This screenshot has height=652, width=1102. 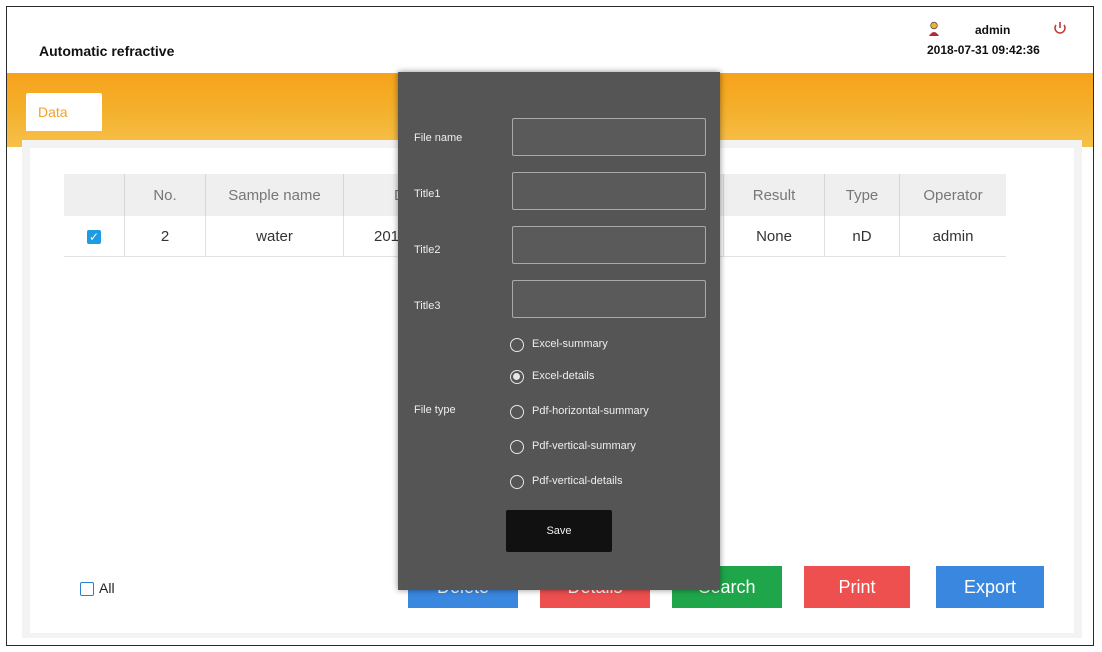 What do you see at coordinates (577, 481) in the screenshot?
I see `radio-pdf-vertical-details-label: Pdf-vertical-details` at bounding box center [577, 481].